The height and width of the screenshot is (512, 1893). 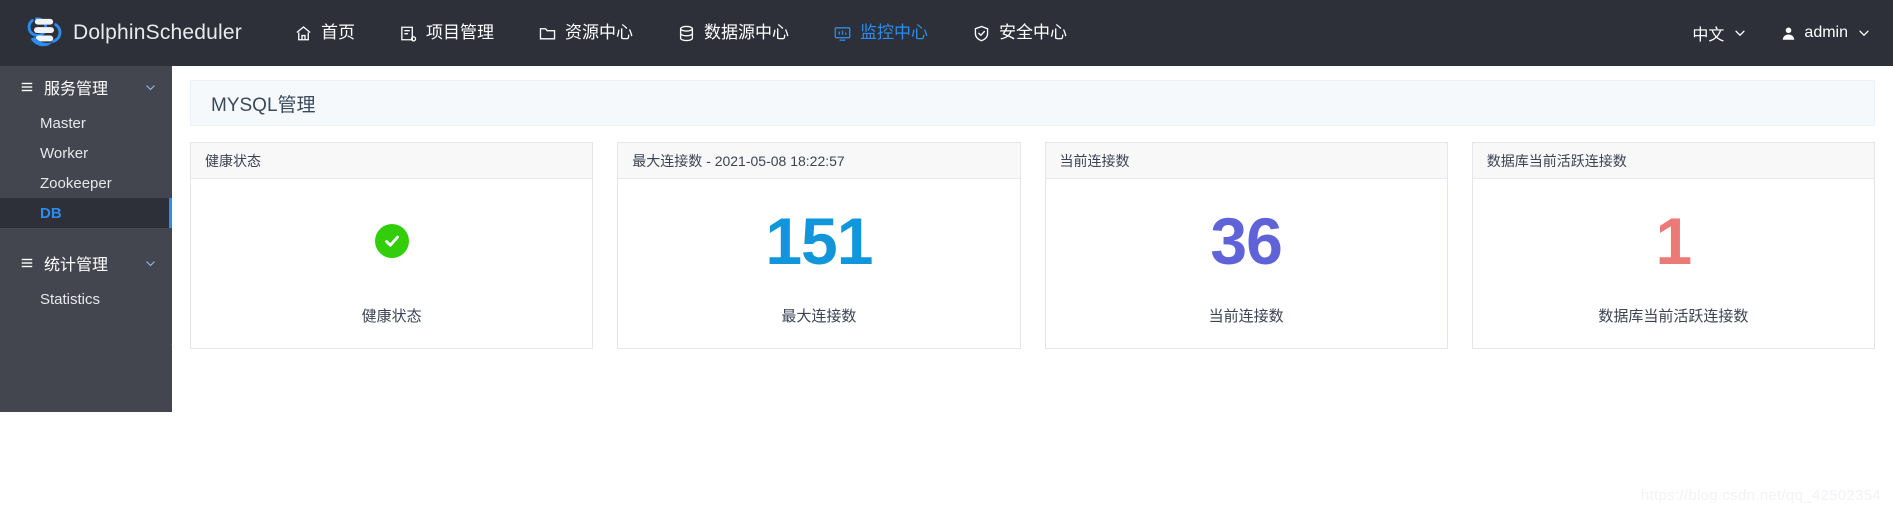 What do you see at coordinates (819, 316) in the screenshot?
I see `card-max-connections-label: 最大连接数` at bounding box center [819, 316].